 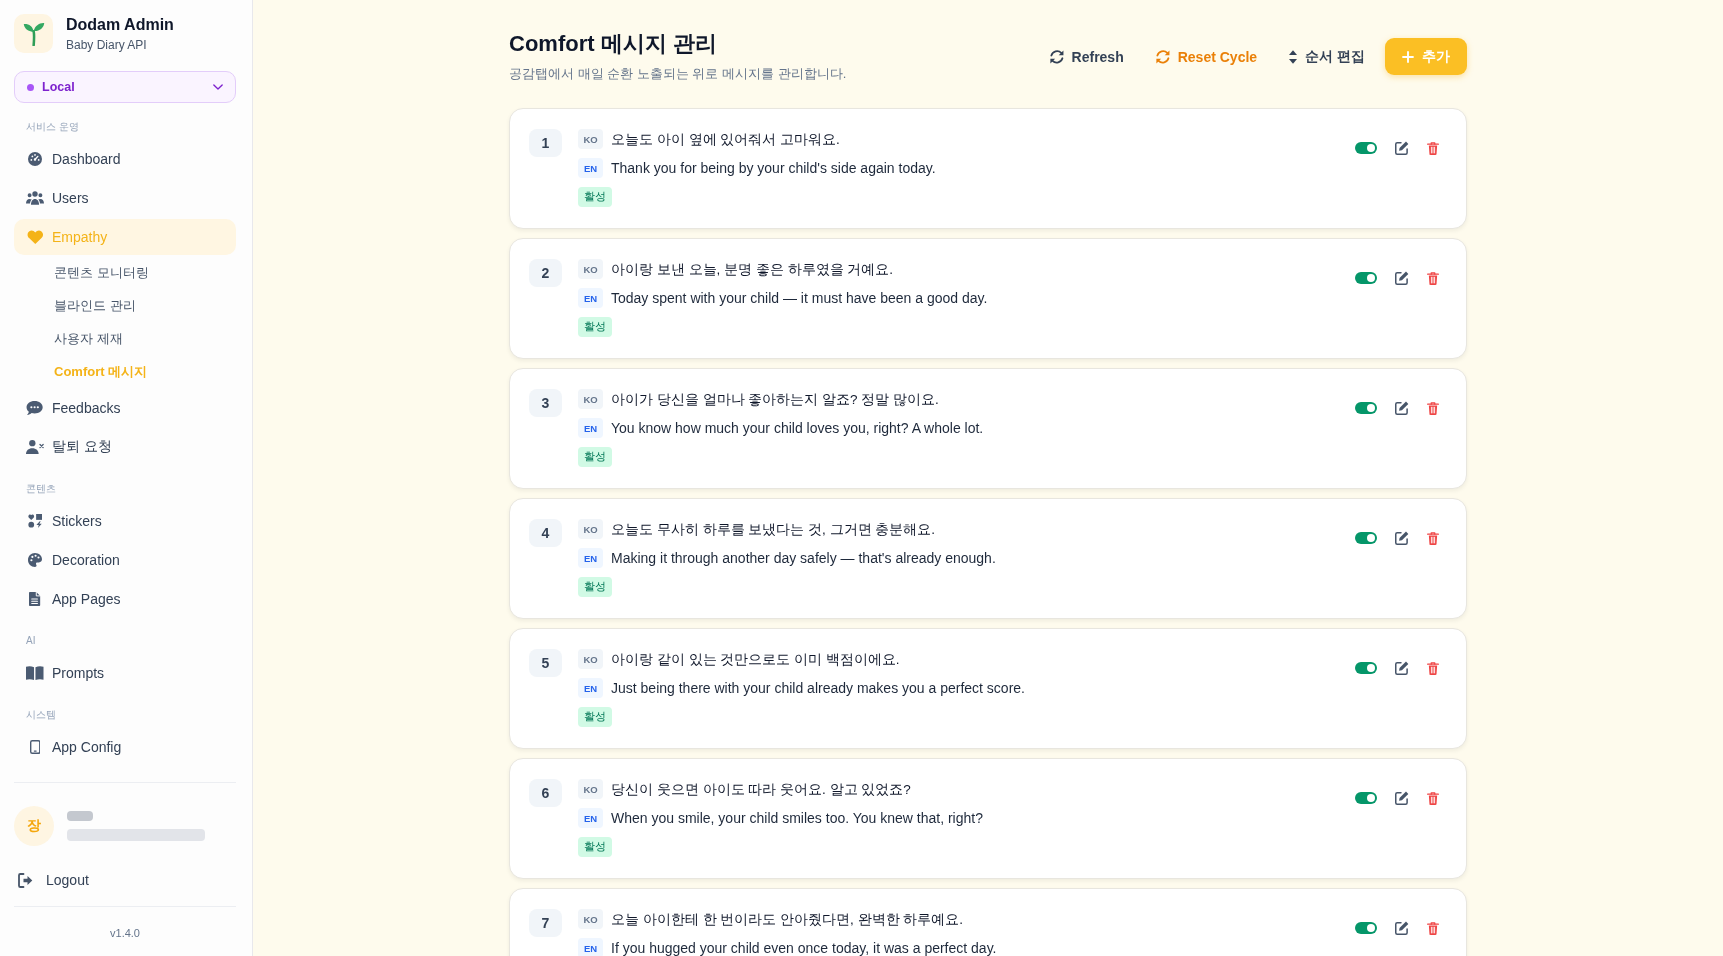 What do you see at coordinates (818, 688) in the screenshot?
I see `english-message: Just being there with your child already makes you a perfect score.` at bounding box center [818, 688].